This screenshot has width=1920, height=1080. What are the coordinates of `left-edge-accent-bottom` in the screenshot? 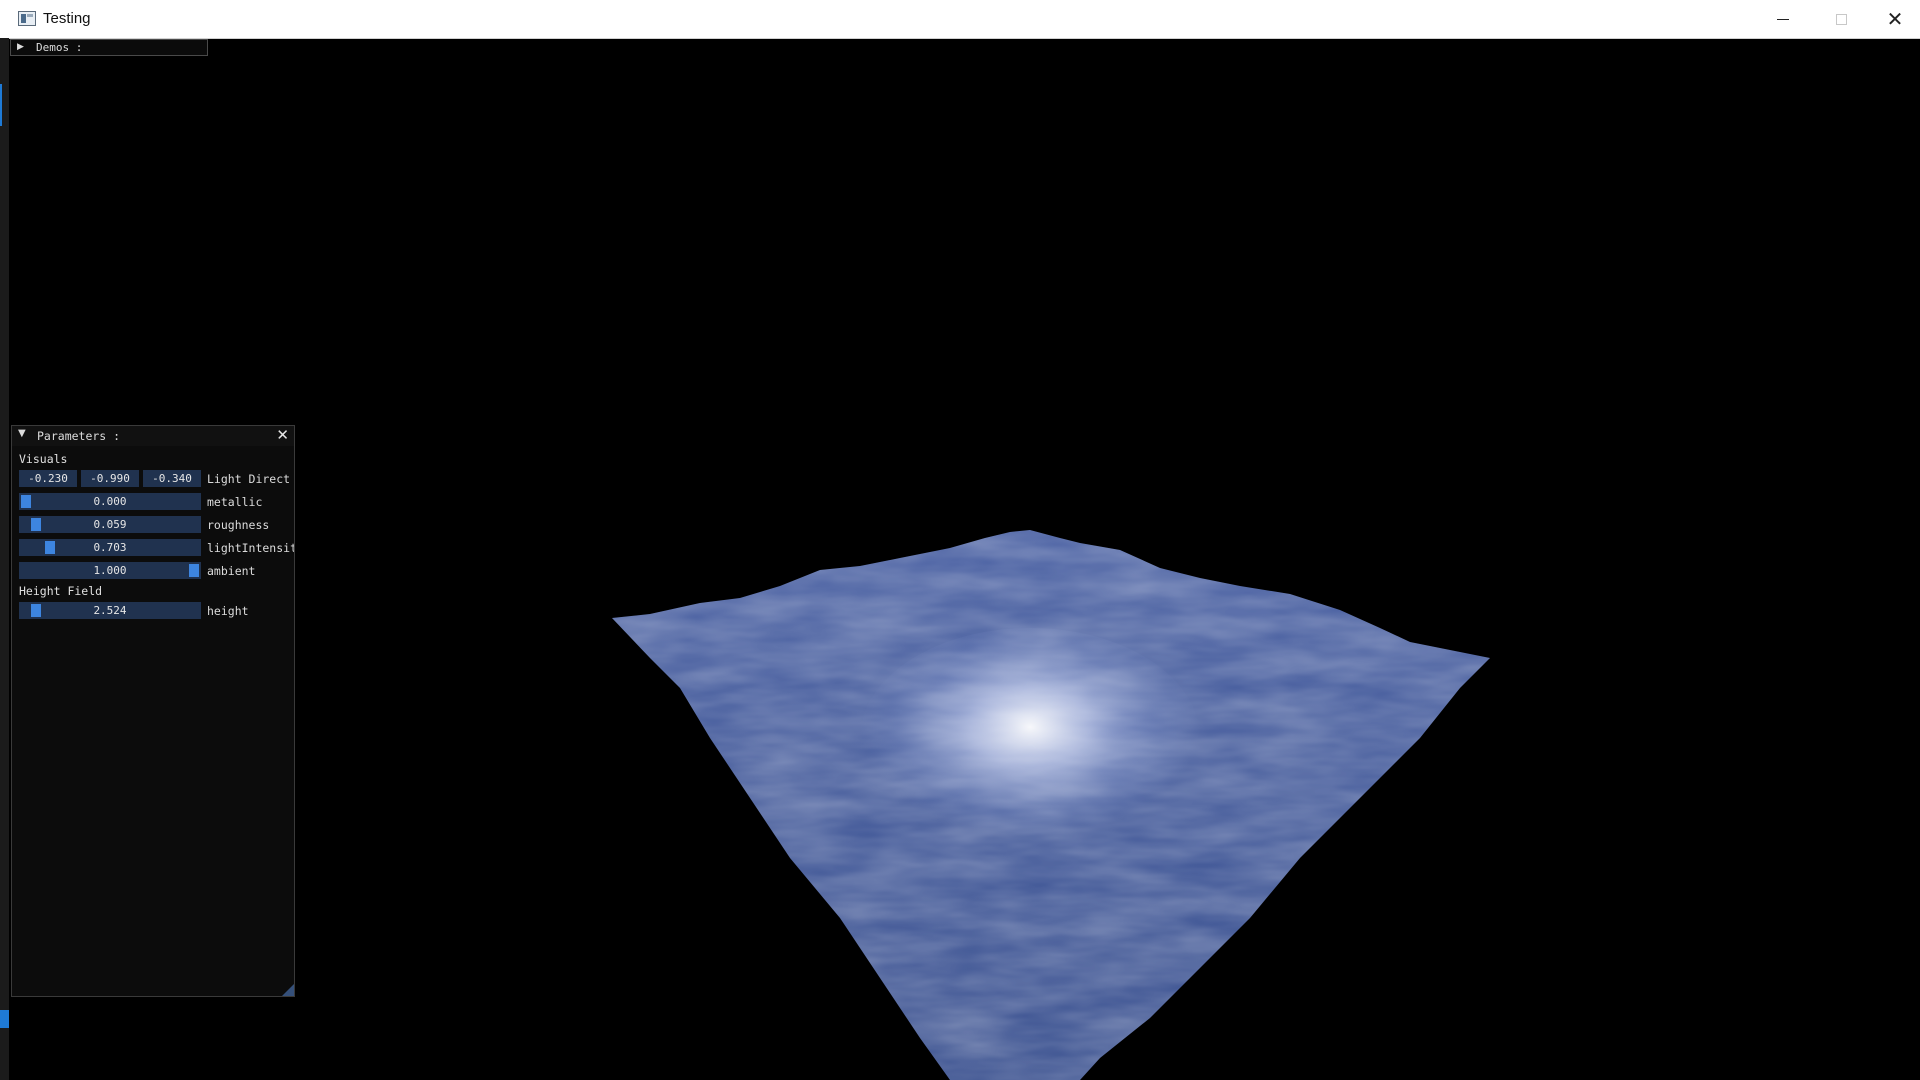 It's located at (4, 1019).